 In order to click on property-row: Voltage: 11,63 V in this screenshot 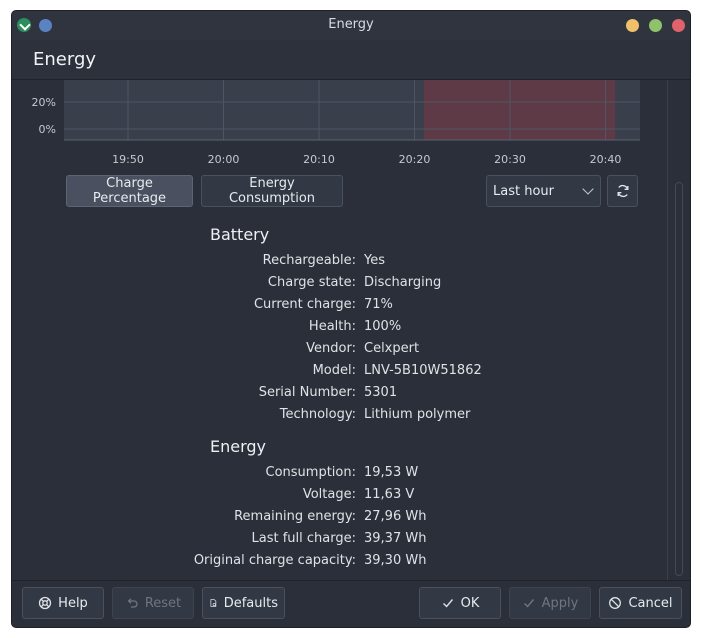, I will do `click(332, 496)`.